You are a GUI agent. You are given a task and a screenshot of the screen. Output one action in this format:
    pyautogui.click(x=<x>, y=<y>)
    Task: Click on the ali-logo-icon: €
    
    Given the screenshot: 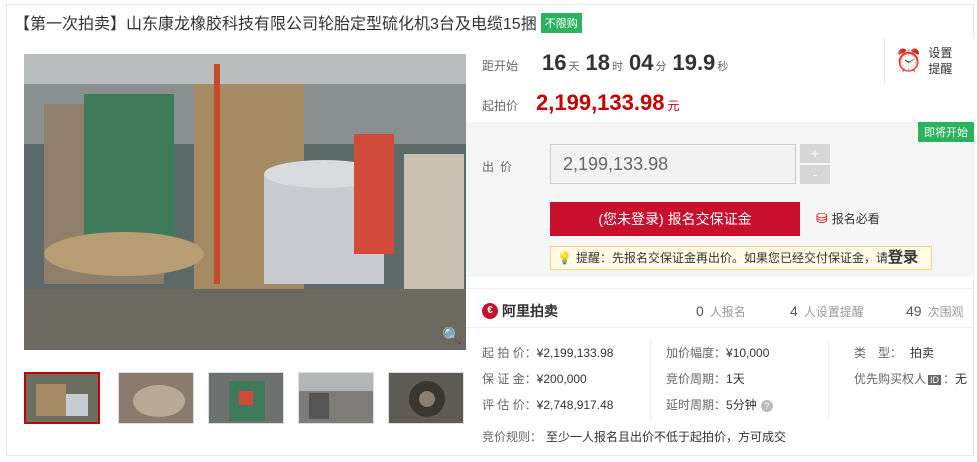 What is the action you would take?
    pyautogui.click(x=490, y=311)
    